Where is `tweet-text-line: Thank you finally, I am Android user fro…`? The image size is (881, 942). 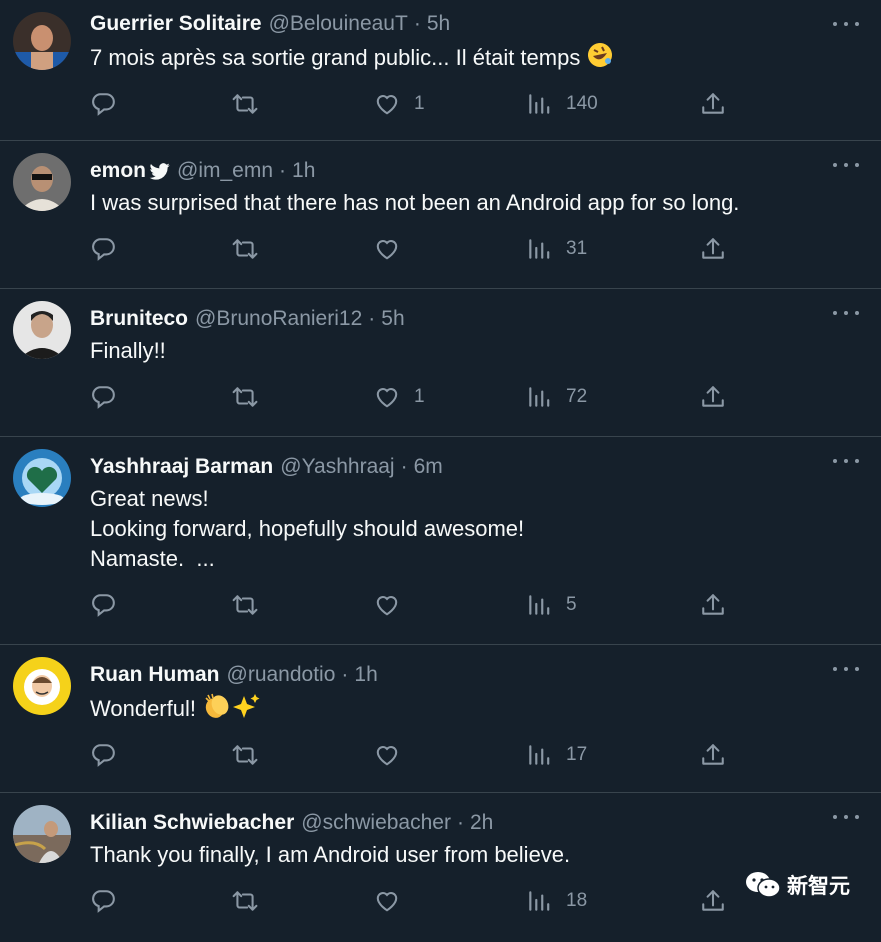
tweet-text-line: Thank you finally, I am Android user fro… is located at coordinates (477, 855).